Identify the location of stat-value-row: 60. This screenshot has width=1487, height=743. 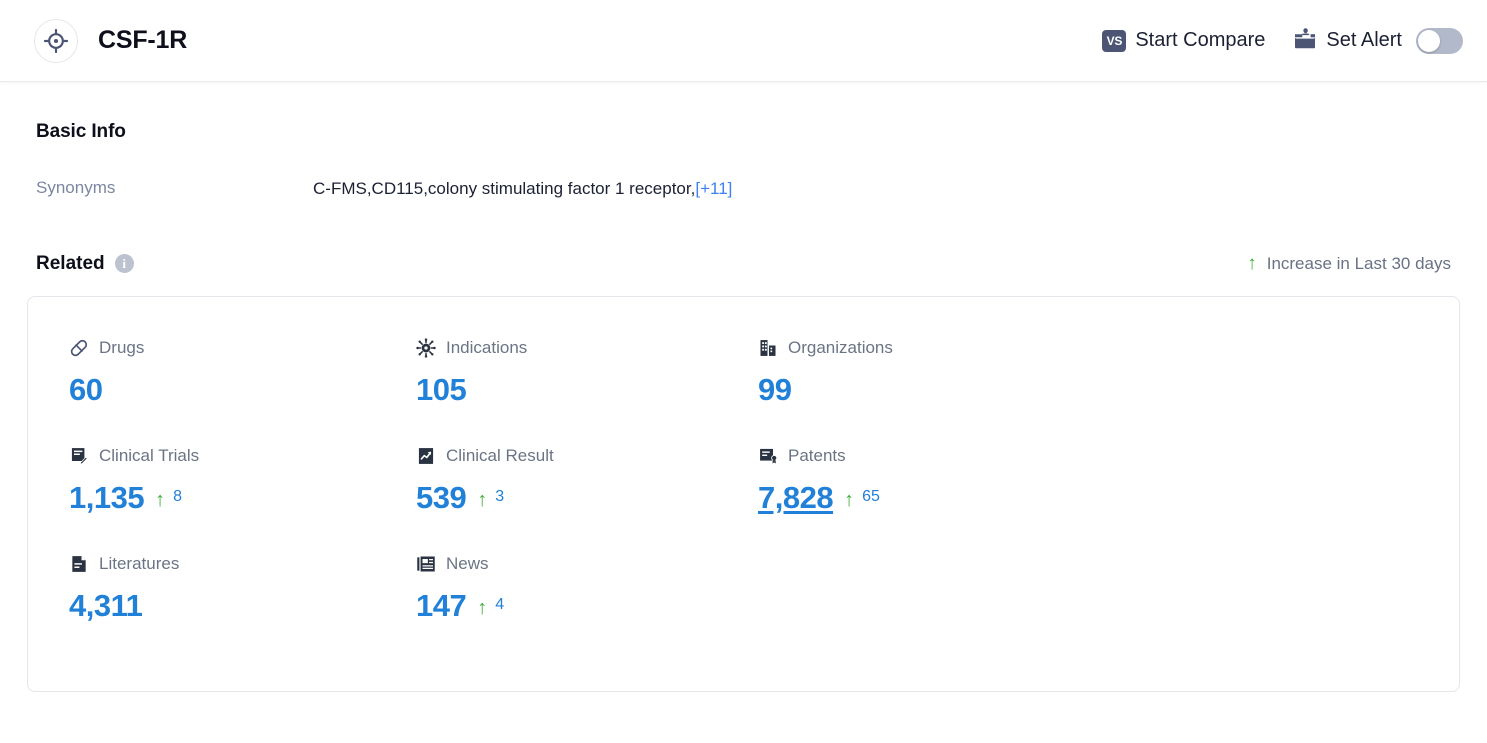
(238, 390).